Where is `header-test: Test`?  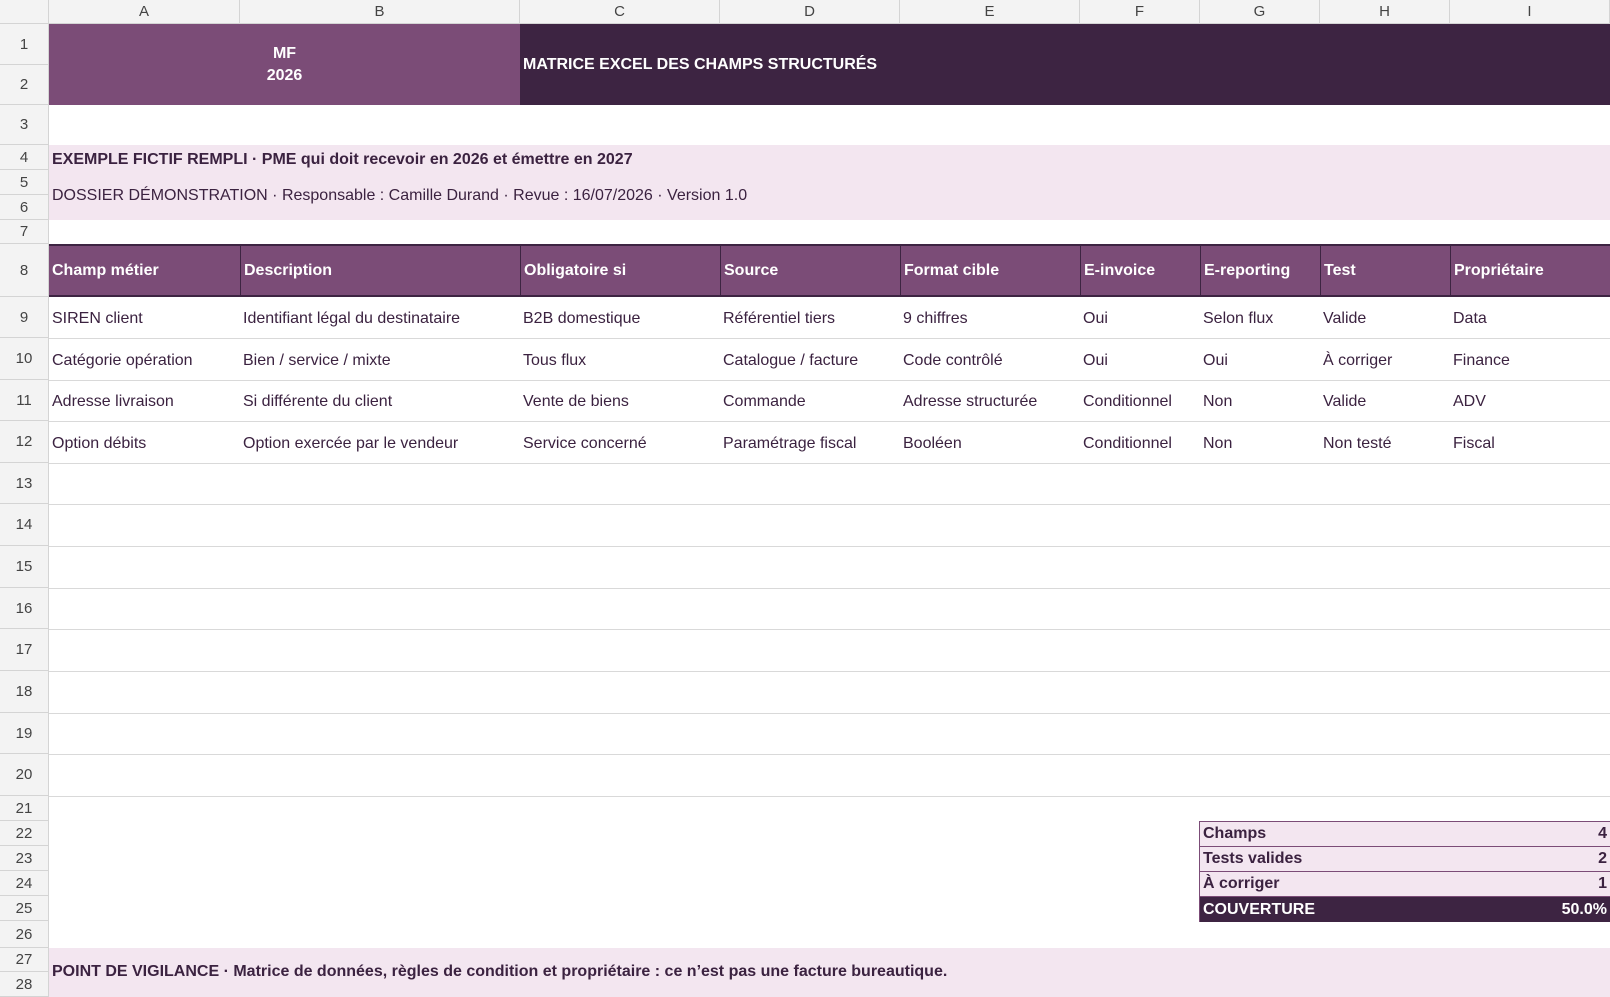 header-test: Test is located at coordinates (1385, 270).